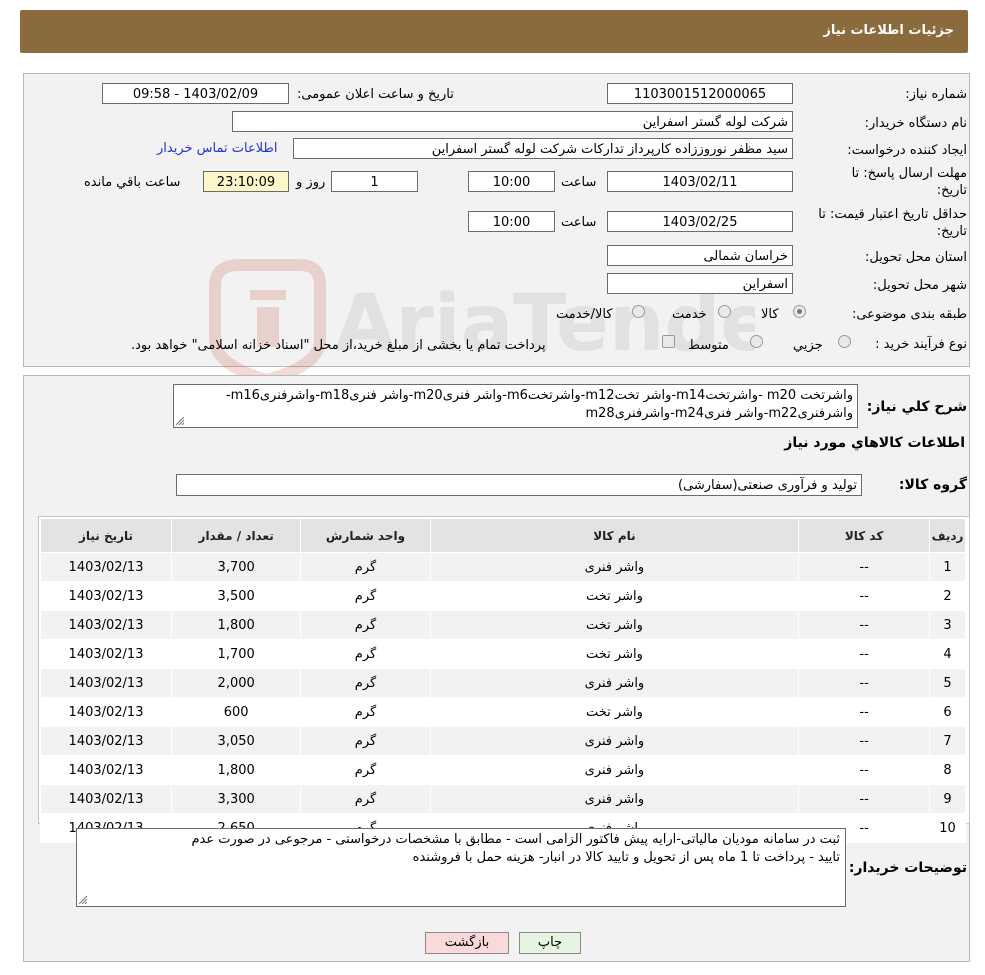 Image resolution: width=985 pixels, height=975 pixels. What do you see at coordinates (668, 341) in the screenshot?
I see `treasury-checkbox` at bounding box center [668, 341].